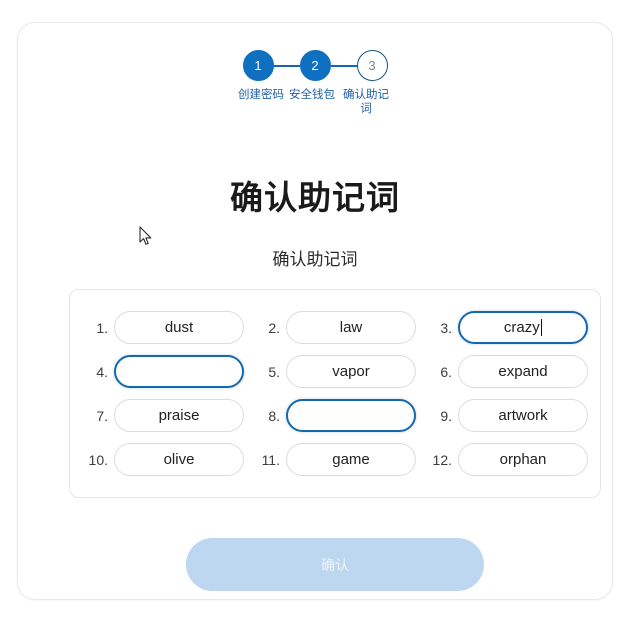 The image size is (626, 621). I want to click on mnemonic-word-cell: 4., so click(163, 371).